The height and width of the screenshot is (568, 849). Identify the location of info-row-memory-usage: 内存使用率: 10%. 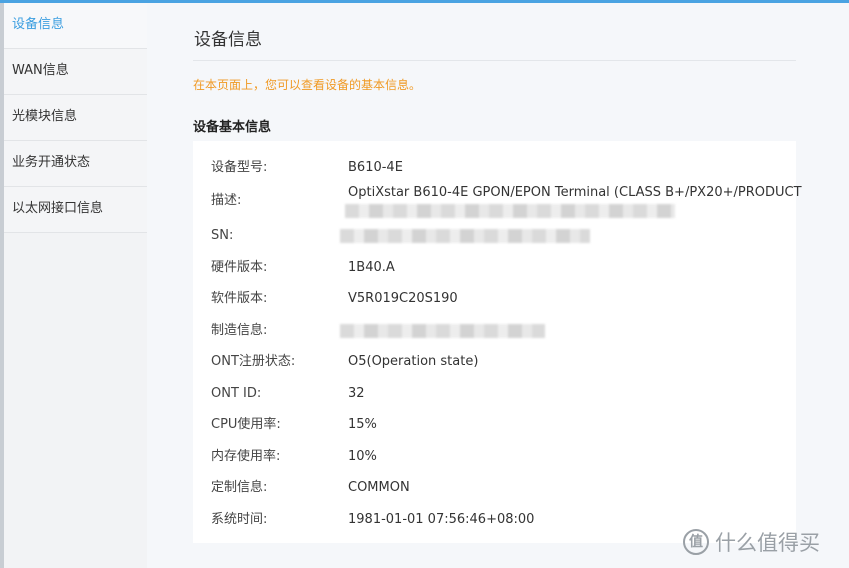
(494, 457).